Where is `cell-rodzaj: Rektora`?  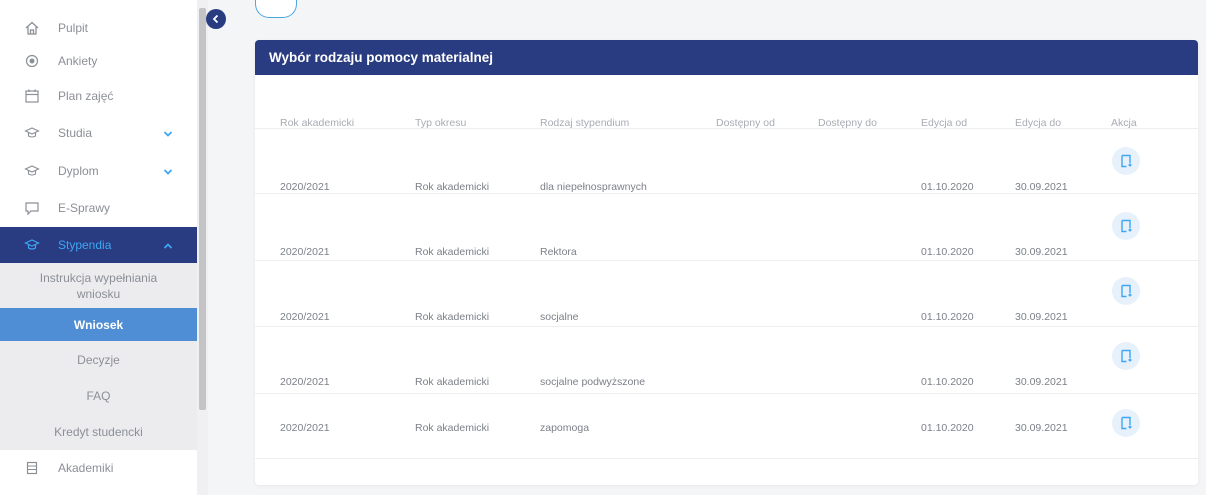 cell-rodzaj: Rektora is located at coordinates (558, 252).